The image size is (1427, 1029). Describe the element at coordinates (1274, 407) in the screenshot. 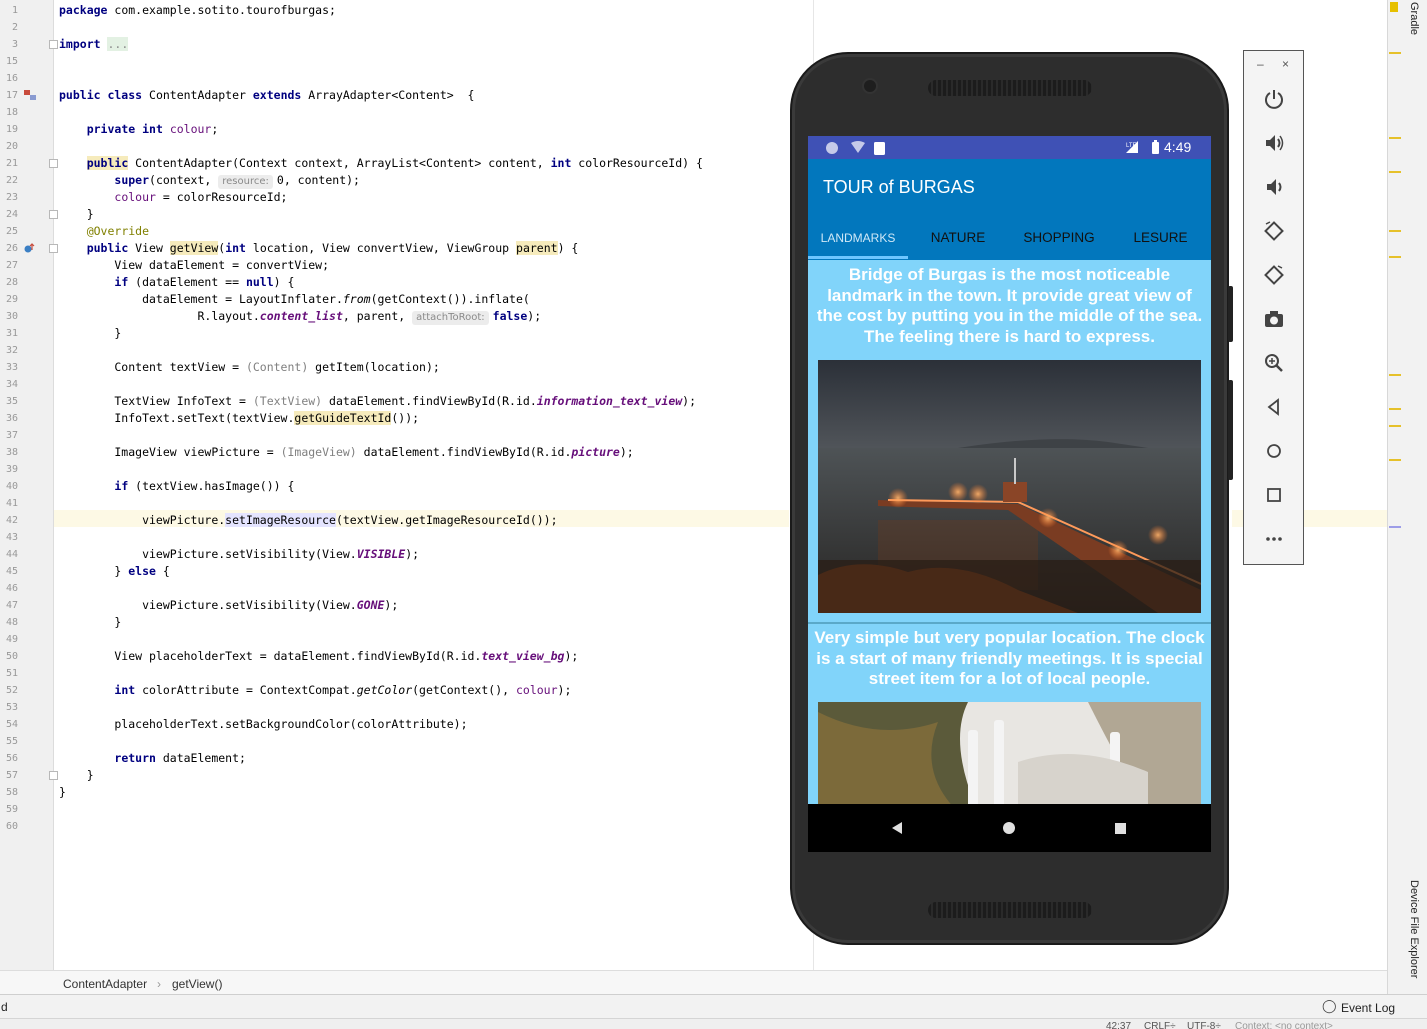

I see `back-icon` at that location.